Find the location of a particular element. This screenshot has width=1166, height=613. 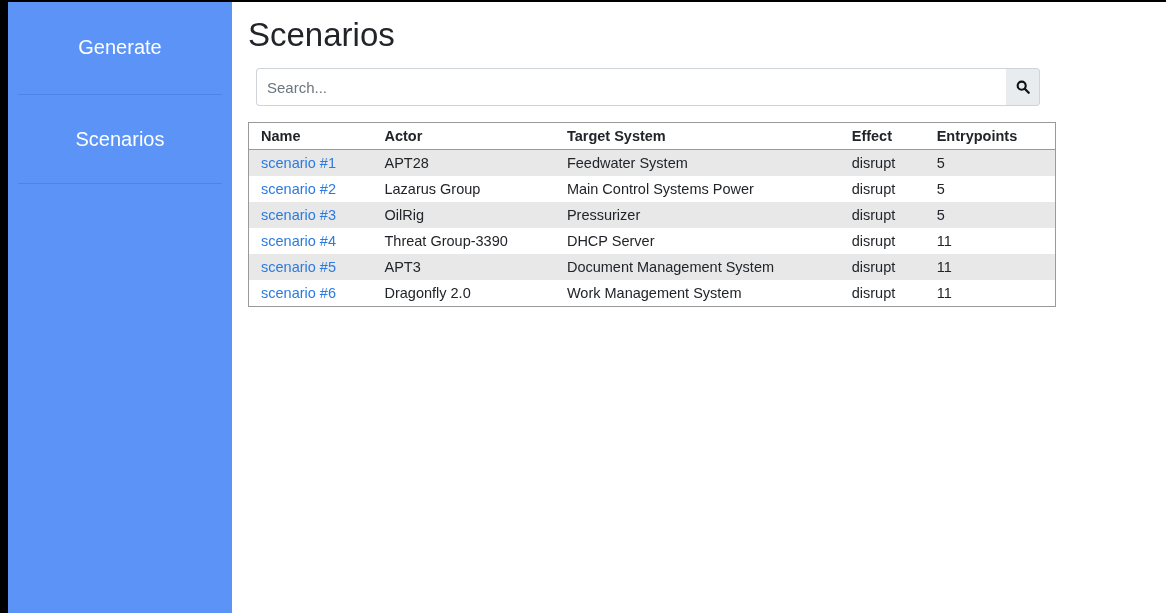

scenario-link: scenario #4 is located at coordinates (298, 241).